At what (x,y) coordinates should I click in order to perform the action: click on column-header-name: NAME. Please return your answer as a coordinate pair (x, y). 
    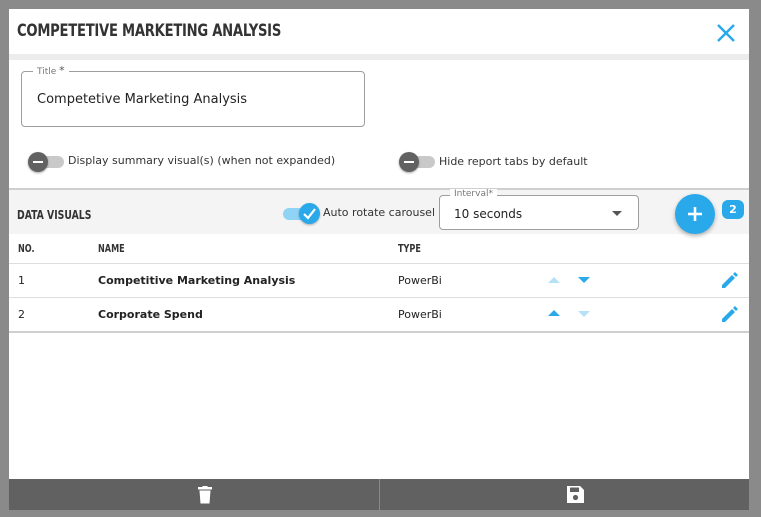
    Looking at the image, I should click on (111, 248).